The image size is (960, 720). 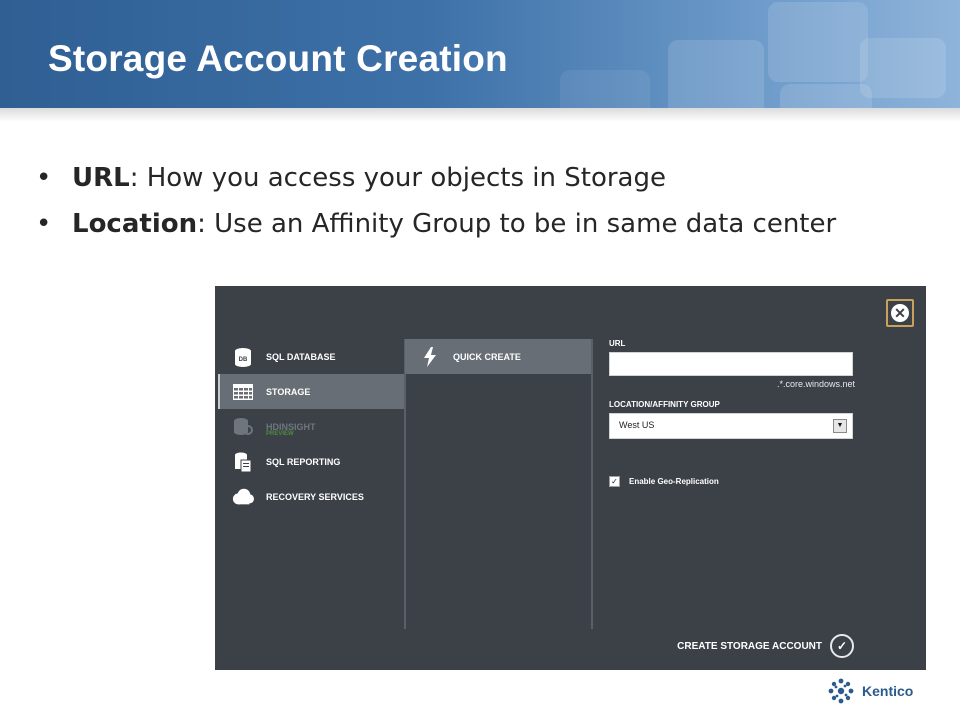 I want to click on geo-replication-checkbox: ✓, so click(x=614, y=481).